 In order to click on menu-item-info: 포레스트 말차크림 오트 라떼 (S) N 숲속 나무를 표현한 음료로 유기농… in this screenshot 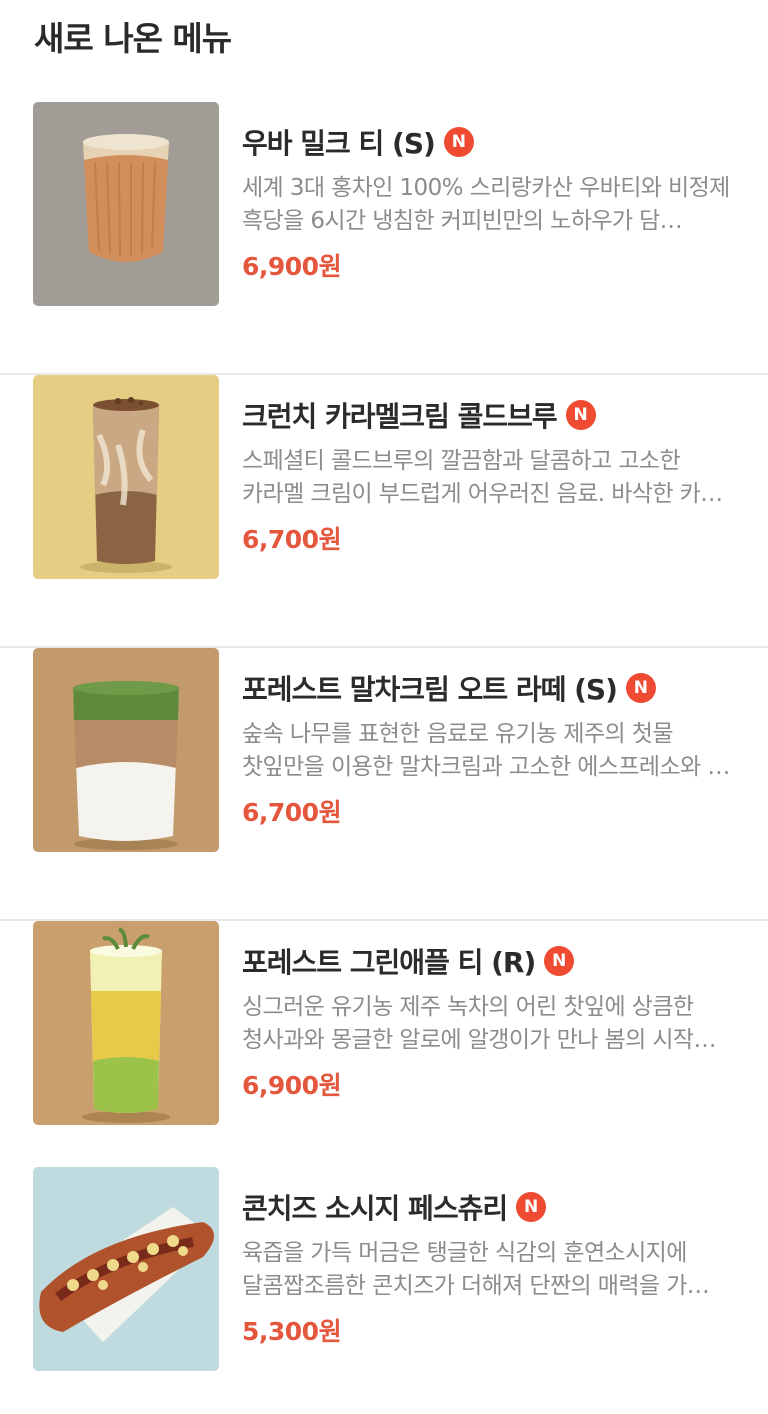, I will do `click(492, 747)`.